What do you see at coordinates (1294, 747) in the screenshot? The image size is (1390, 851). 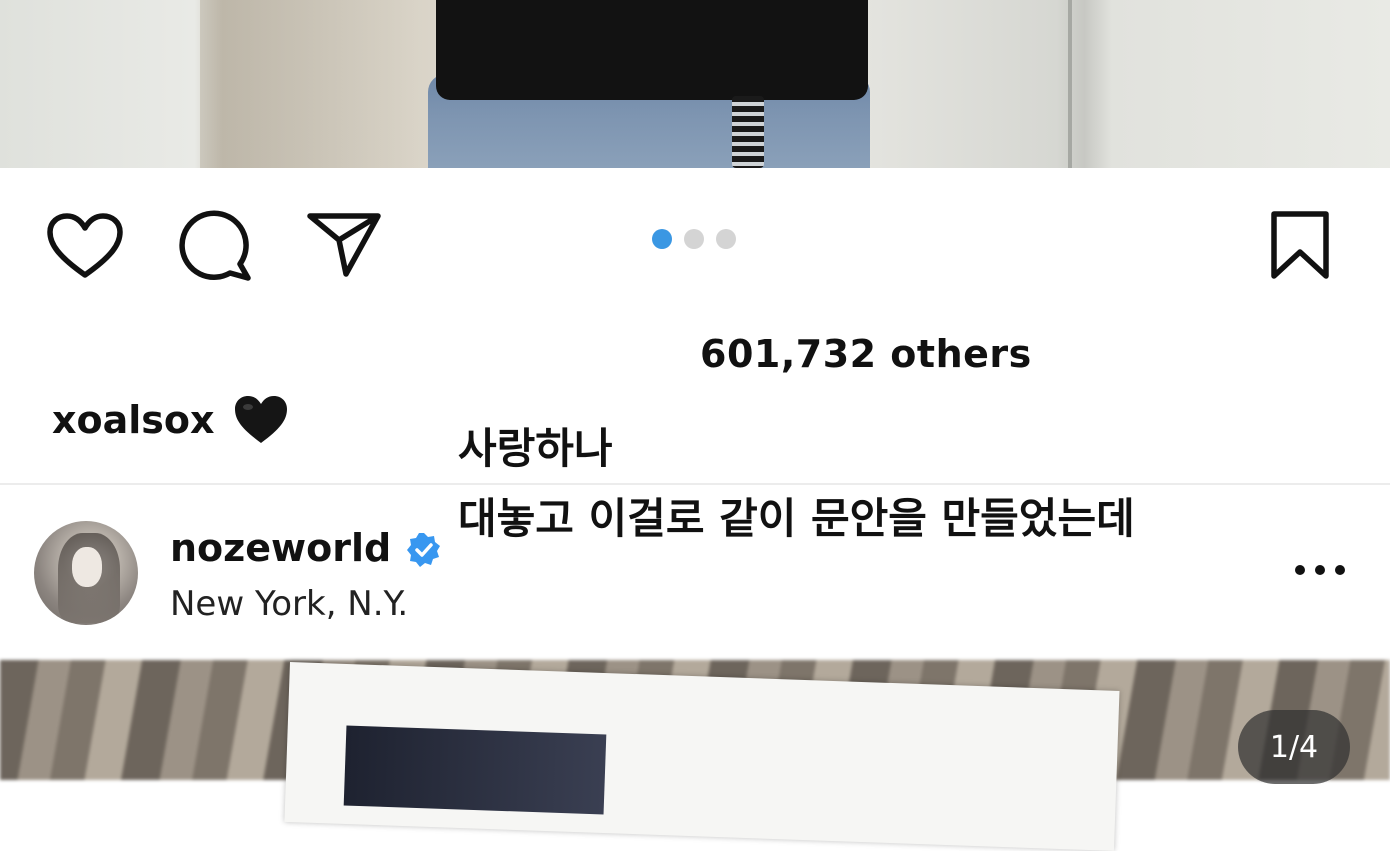 I see `page-counter-badge: 1/4` at bounding box center [1294, 747].